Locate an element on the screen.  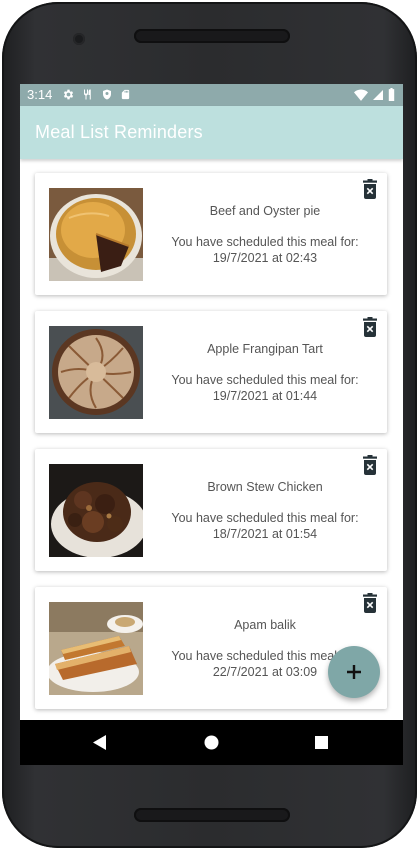
status-icons-left is located at coordinates (96, 94).